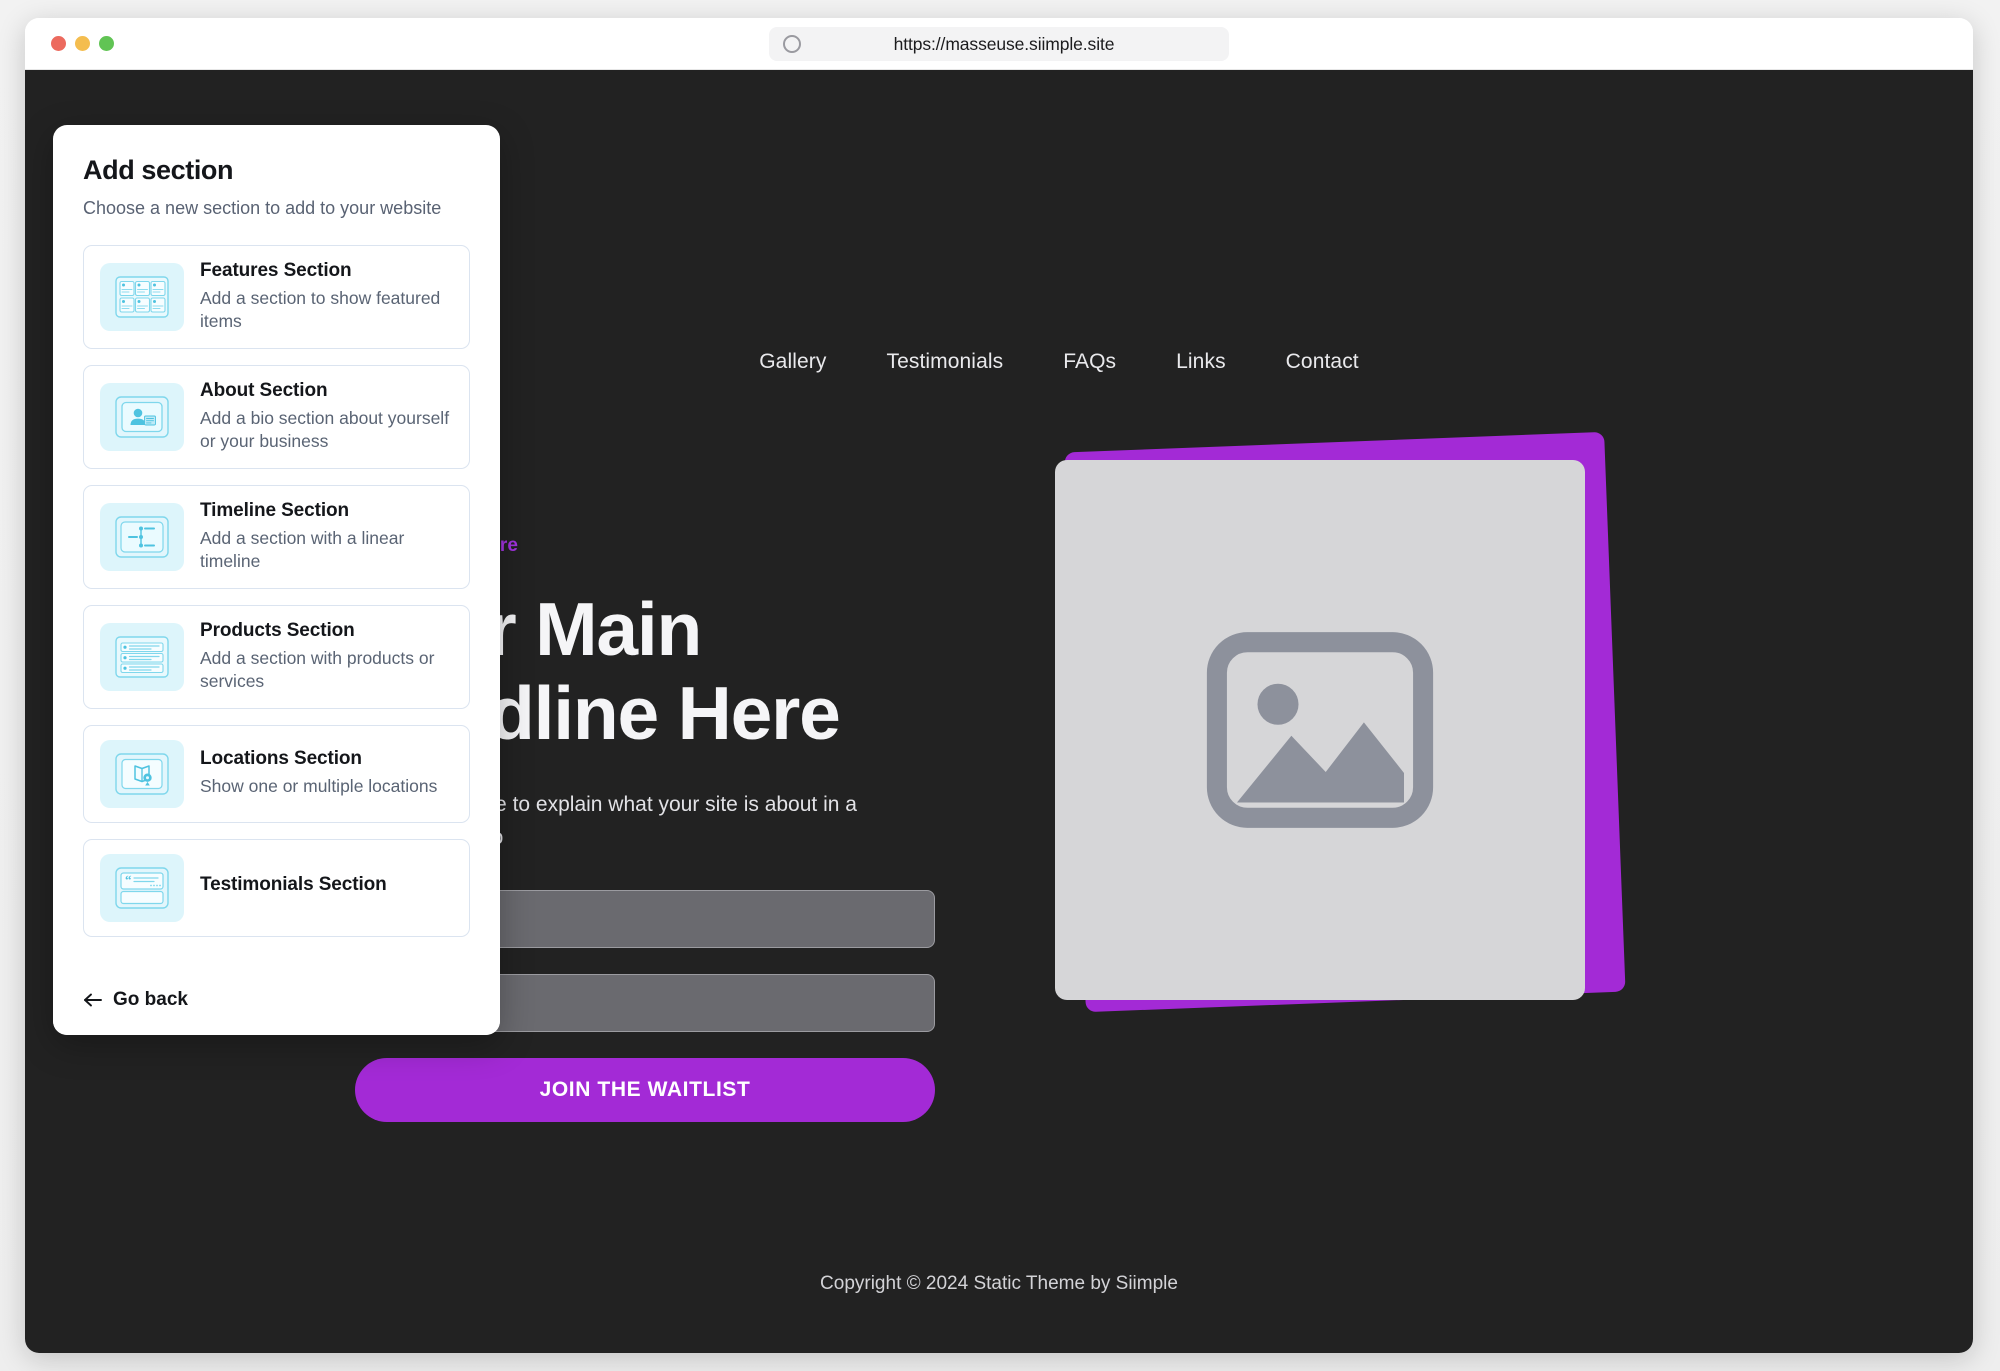 The width and height of the screenshot is (2000, 1371). I want to click on browser-chrome: https://masseuse.siimple.site, so click(999, 44).